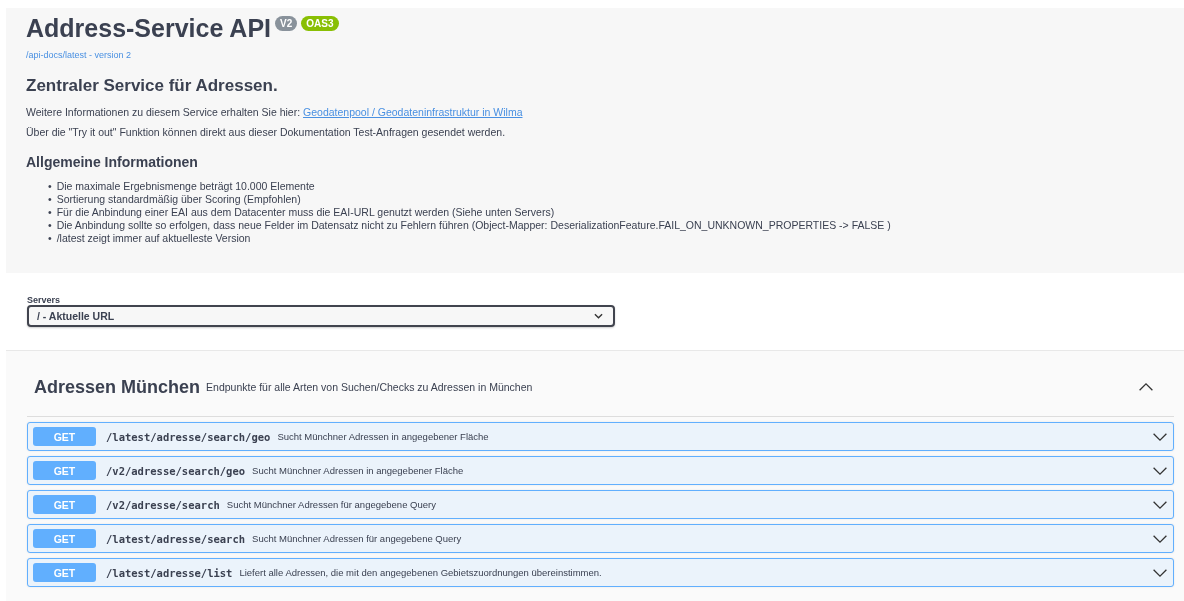 The height and width of the screenshot is (601, 1184). What do you see at coordinates (266, 132) in the screenshot?
I see `note-text: Über die "Try it out" Funktion können direkt aus dieser Dokumentation Test-Anfragen gesendet werden.` at bounding box center [266, 132].